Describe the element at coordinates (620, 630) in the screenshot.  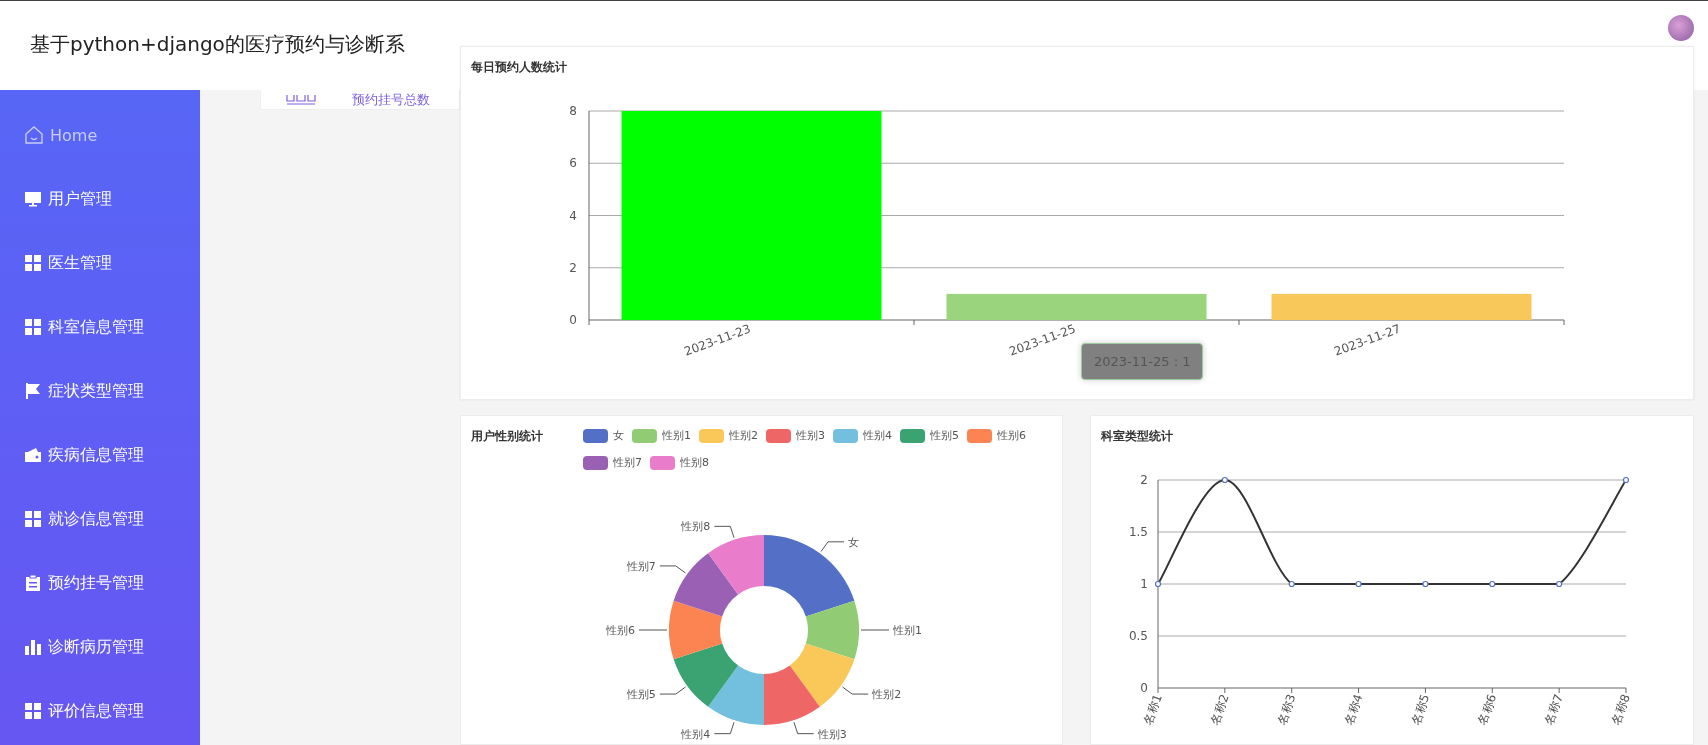
I see `slice-label: 性别6` at that location.